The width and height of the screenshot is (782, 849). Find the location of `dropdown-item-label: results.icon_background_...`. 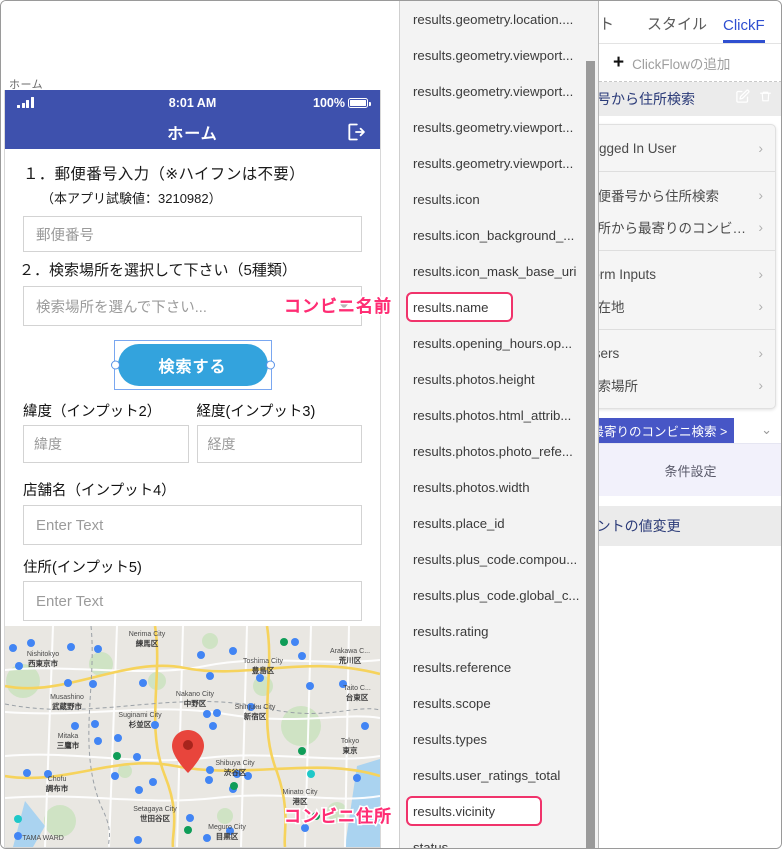

dropdown-item-label: results.icon_background_... is located at coordinates (494, 235).